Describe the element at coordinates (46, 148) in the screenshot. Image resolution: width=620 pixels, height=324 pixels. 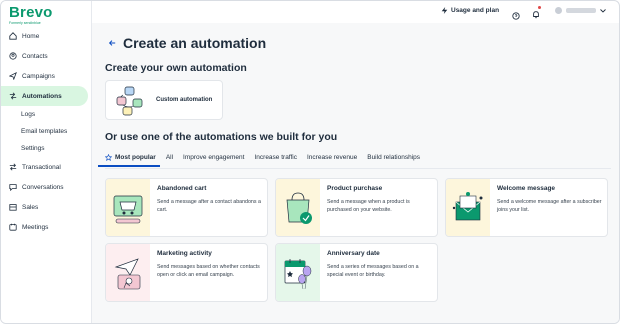
I see `sidebar-subitem-settings: Settings` at that location.